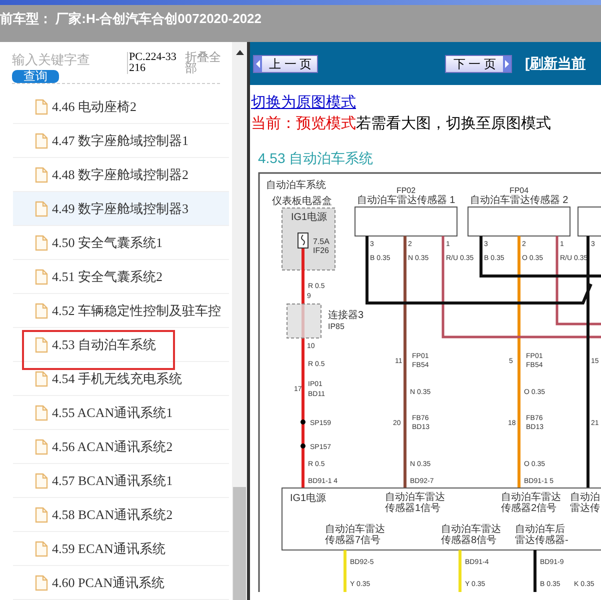  Describe the element at coordinates (346, 315) in the screenshot. I see `connector-label: 连接器3` at that location.